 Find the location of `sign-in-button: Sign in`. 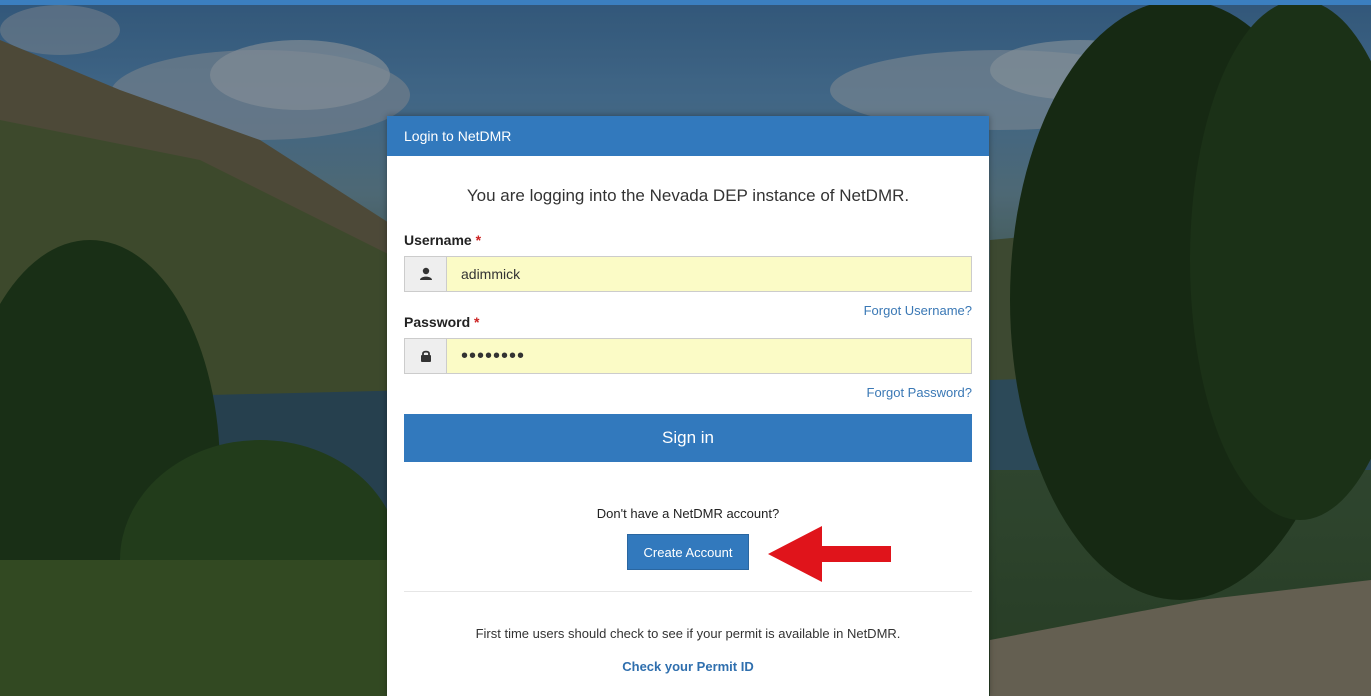

sign-in-button: Sign in is located at coordinates (688, 438).